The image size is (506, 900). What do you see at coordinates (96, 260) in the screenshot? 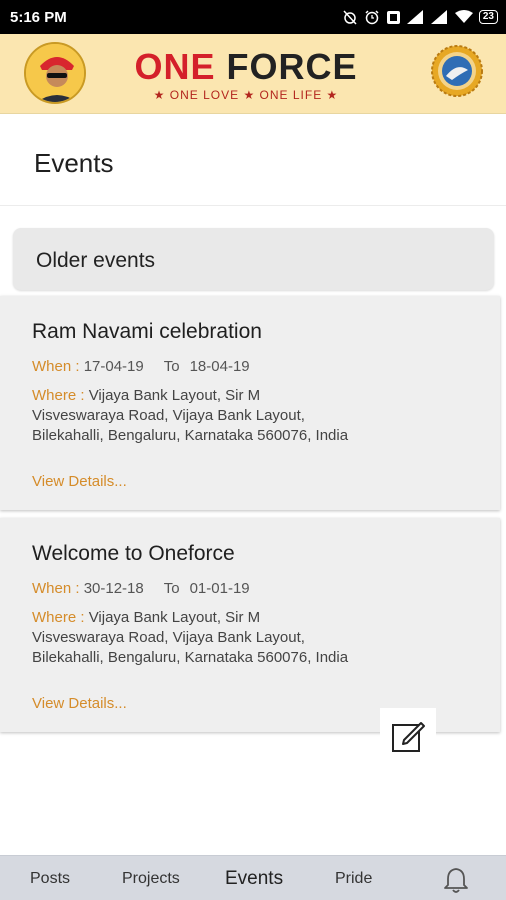
I see `older-events-label: Older events` at bounding box center [96, 260].